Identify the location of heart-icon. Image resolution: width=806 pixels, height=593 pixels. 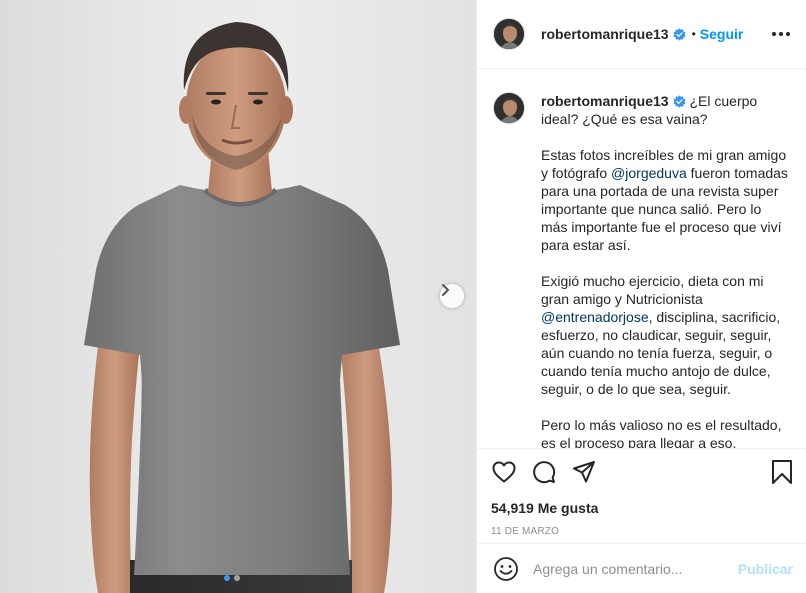
(504, 472).